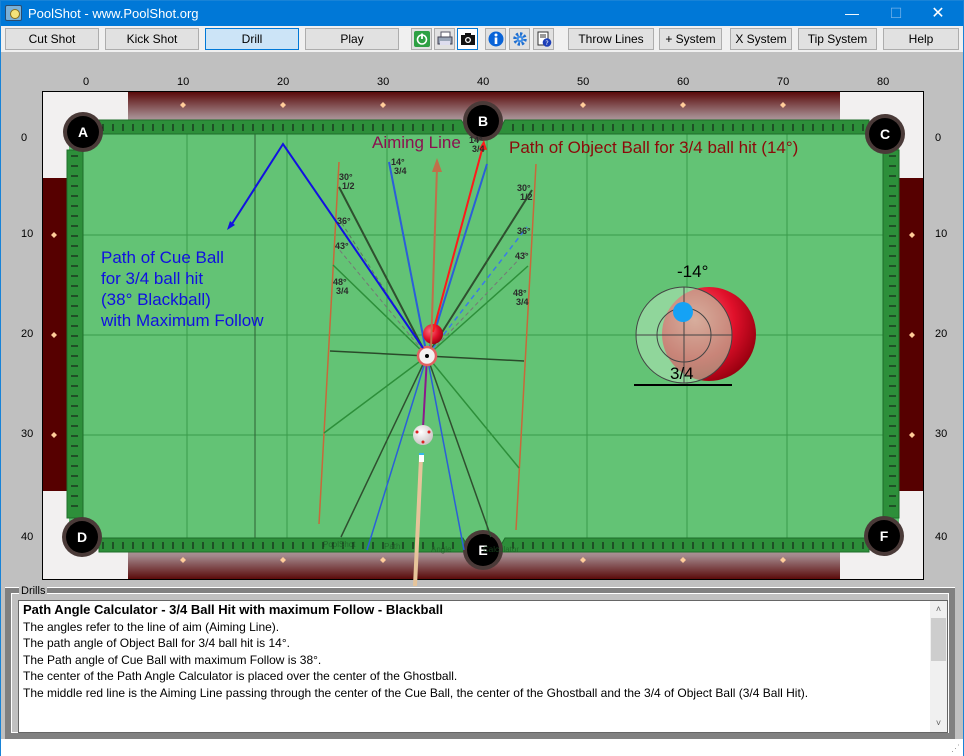 The height and width of the screenshot is (756, 964). I want to click on help-doc-button: ?, so click(543, 39).